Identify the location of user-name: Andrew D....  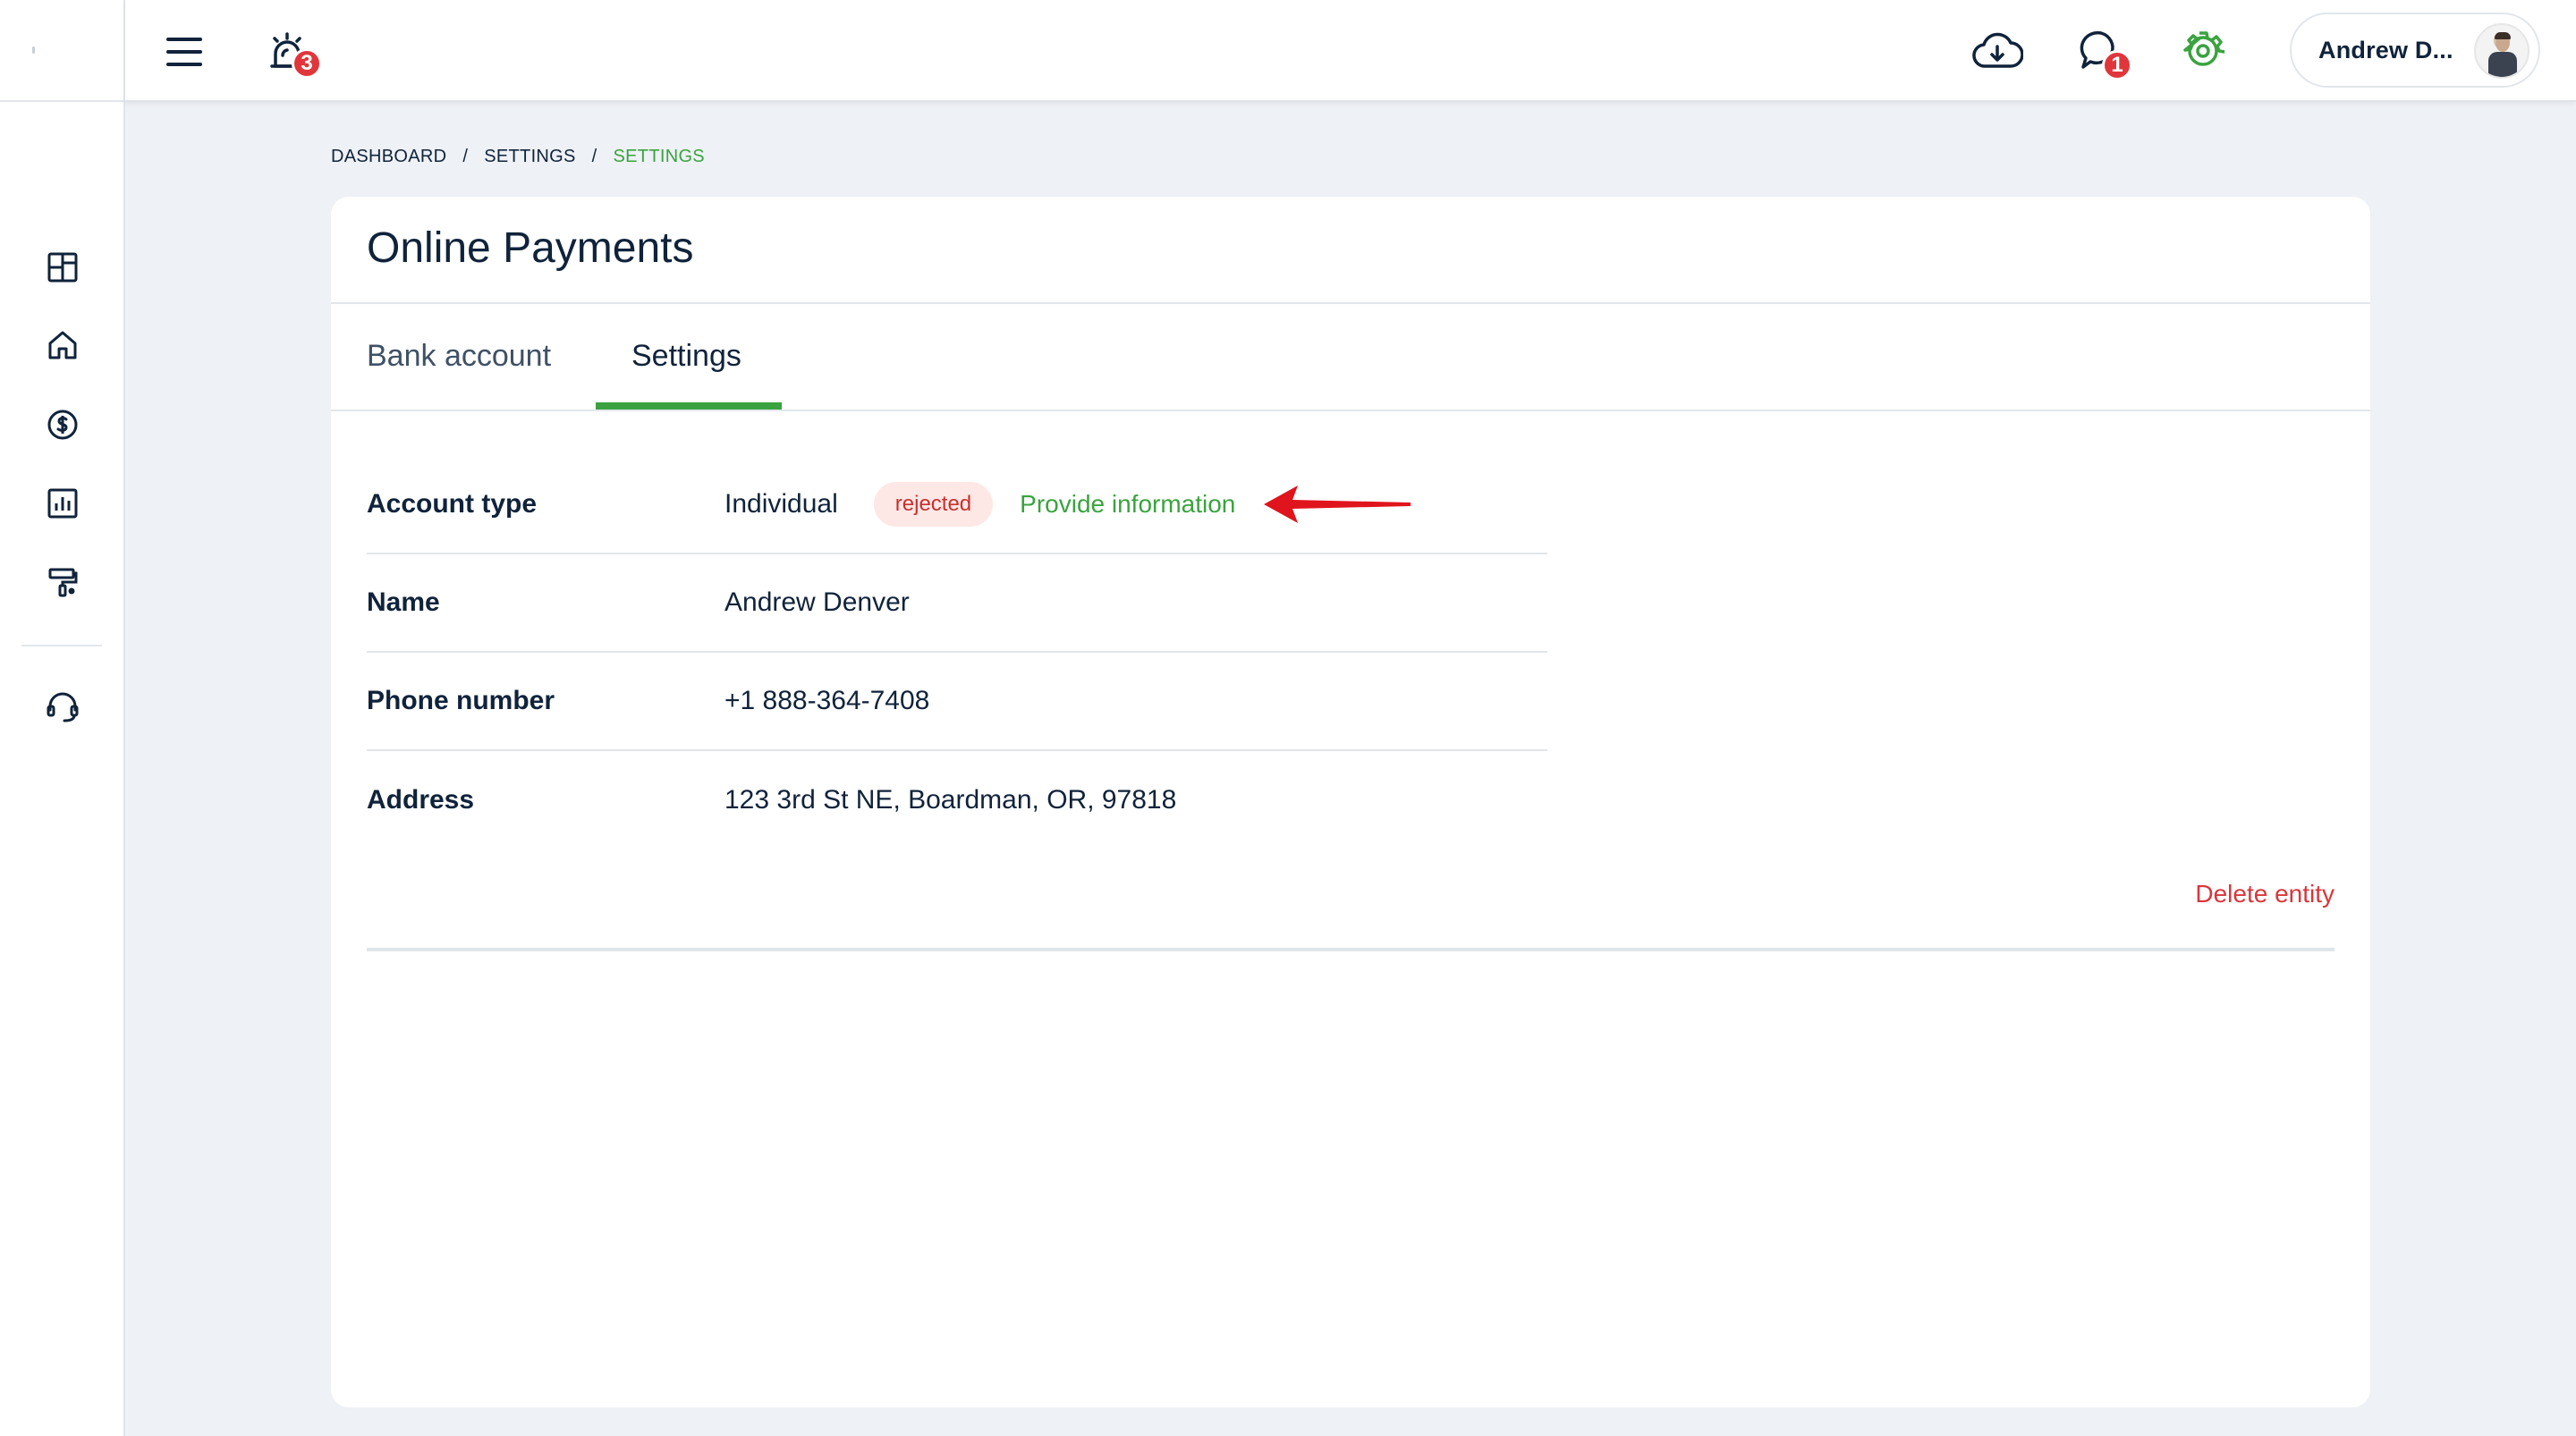
(2385, 49).